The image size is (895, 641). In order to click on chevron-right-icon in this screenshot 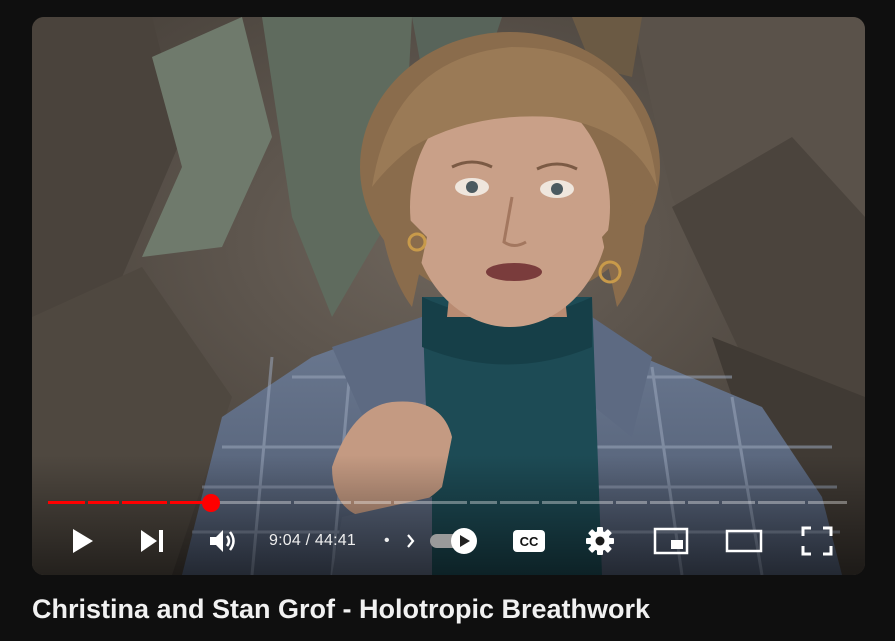, I will do `click(411, 541)`.